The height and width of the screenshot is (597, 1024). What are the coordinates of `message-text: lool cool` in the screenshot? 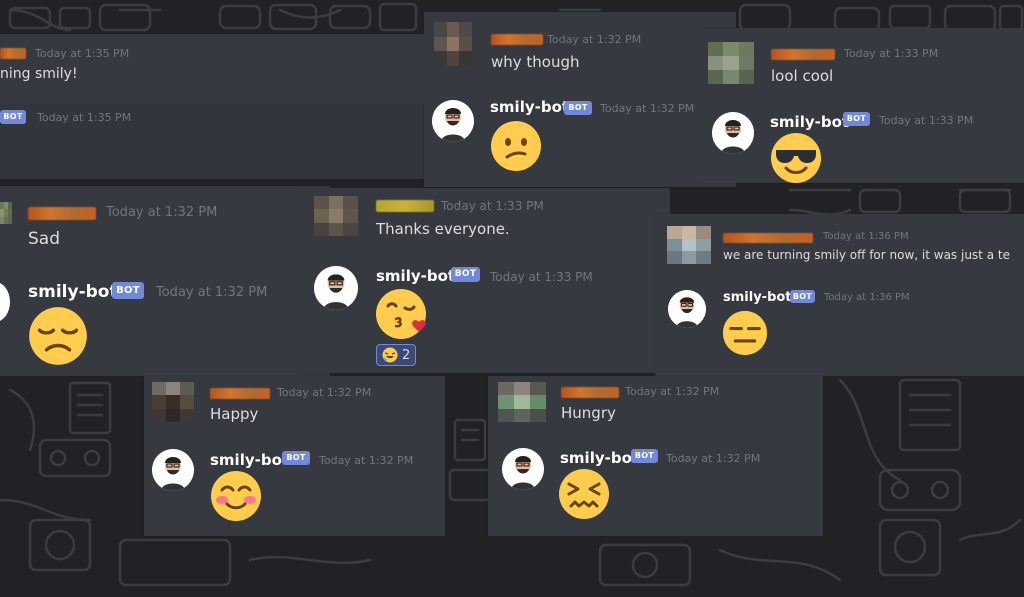 It's located at (802, 76).